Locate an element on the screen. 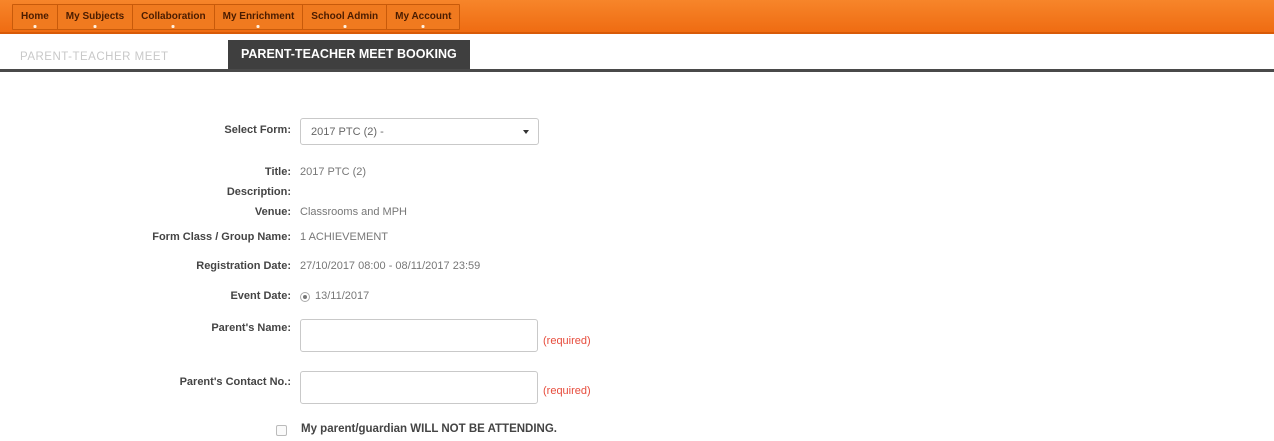 This screenshot has height=441, width=1274. select-form-value: 2017 PTC (2) - is located at coordinates (347, 132).